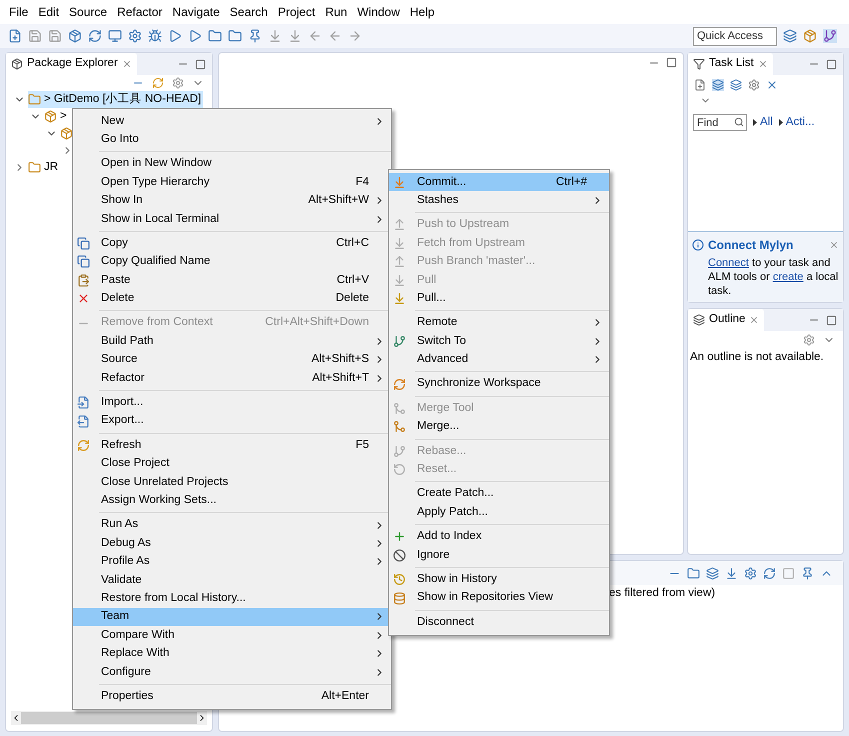  Describe the element at coordinates (232, 341) in the screenshot. I see `menu-item: Build Path` at that location.